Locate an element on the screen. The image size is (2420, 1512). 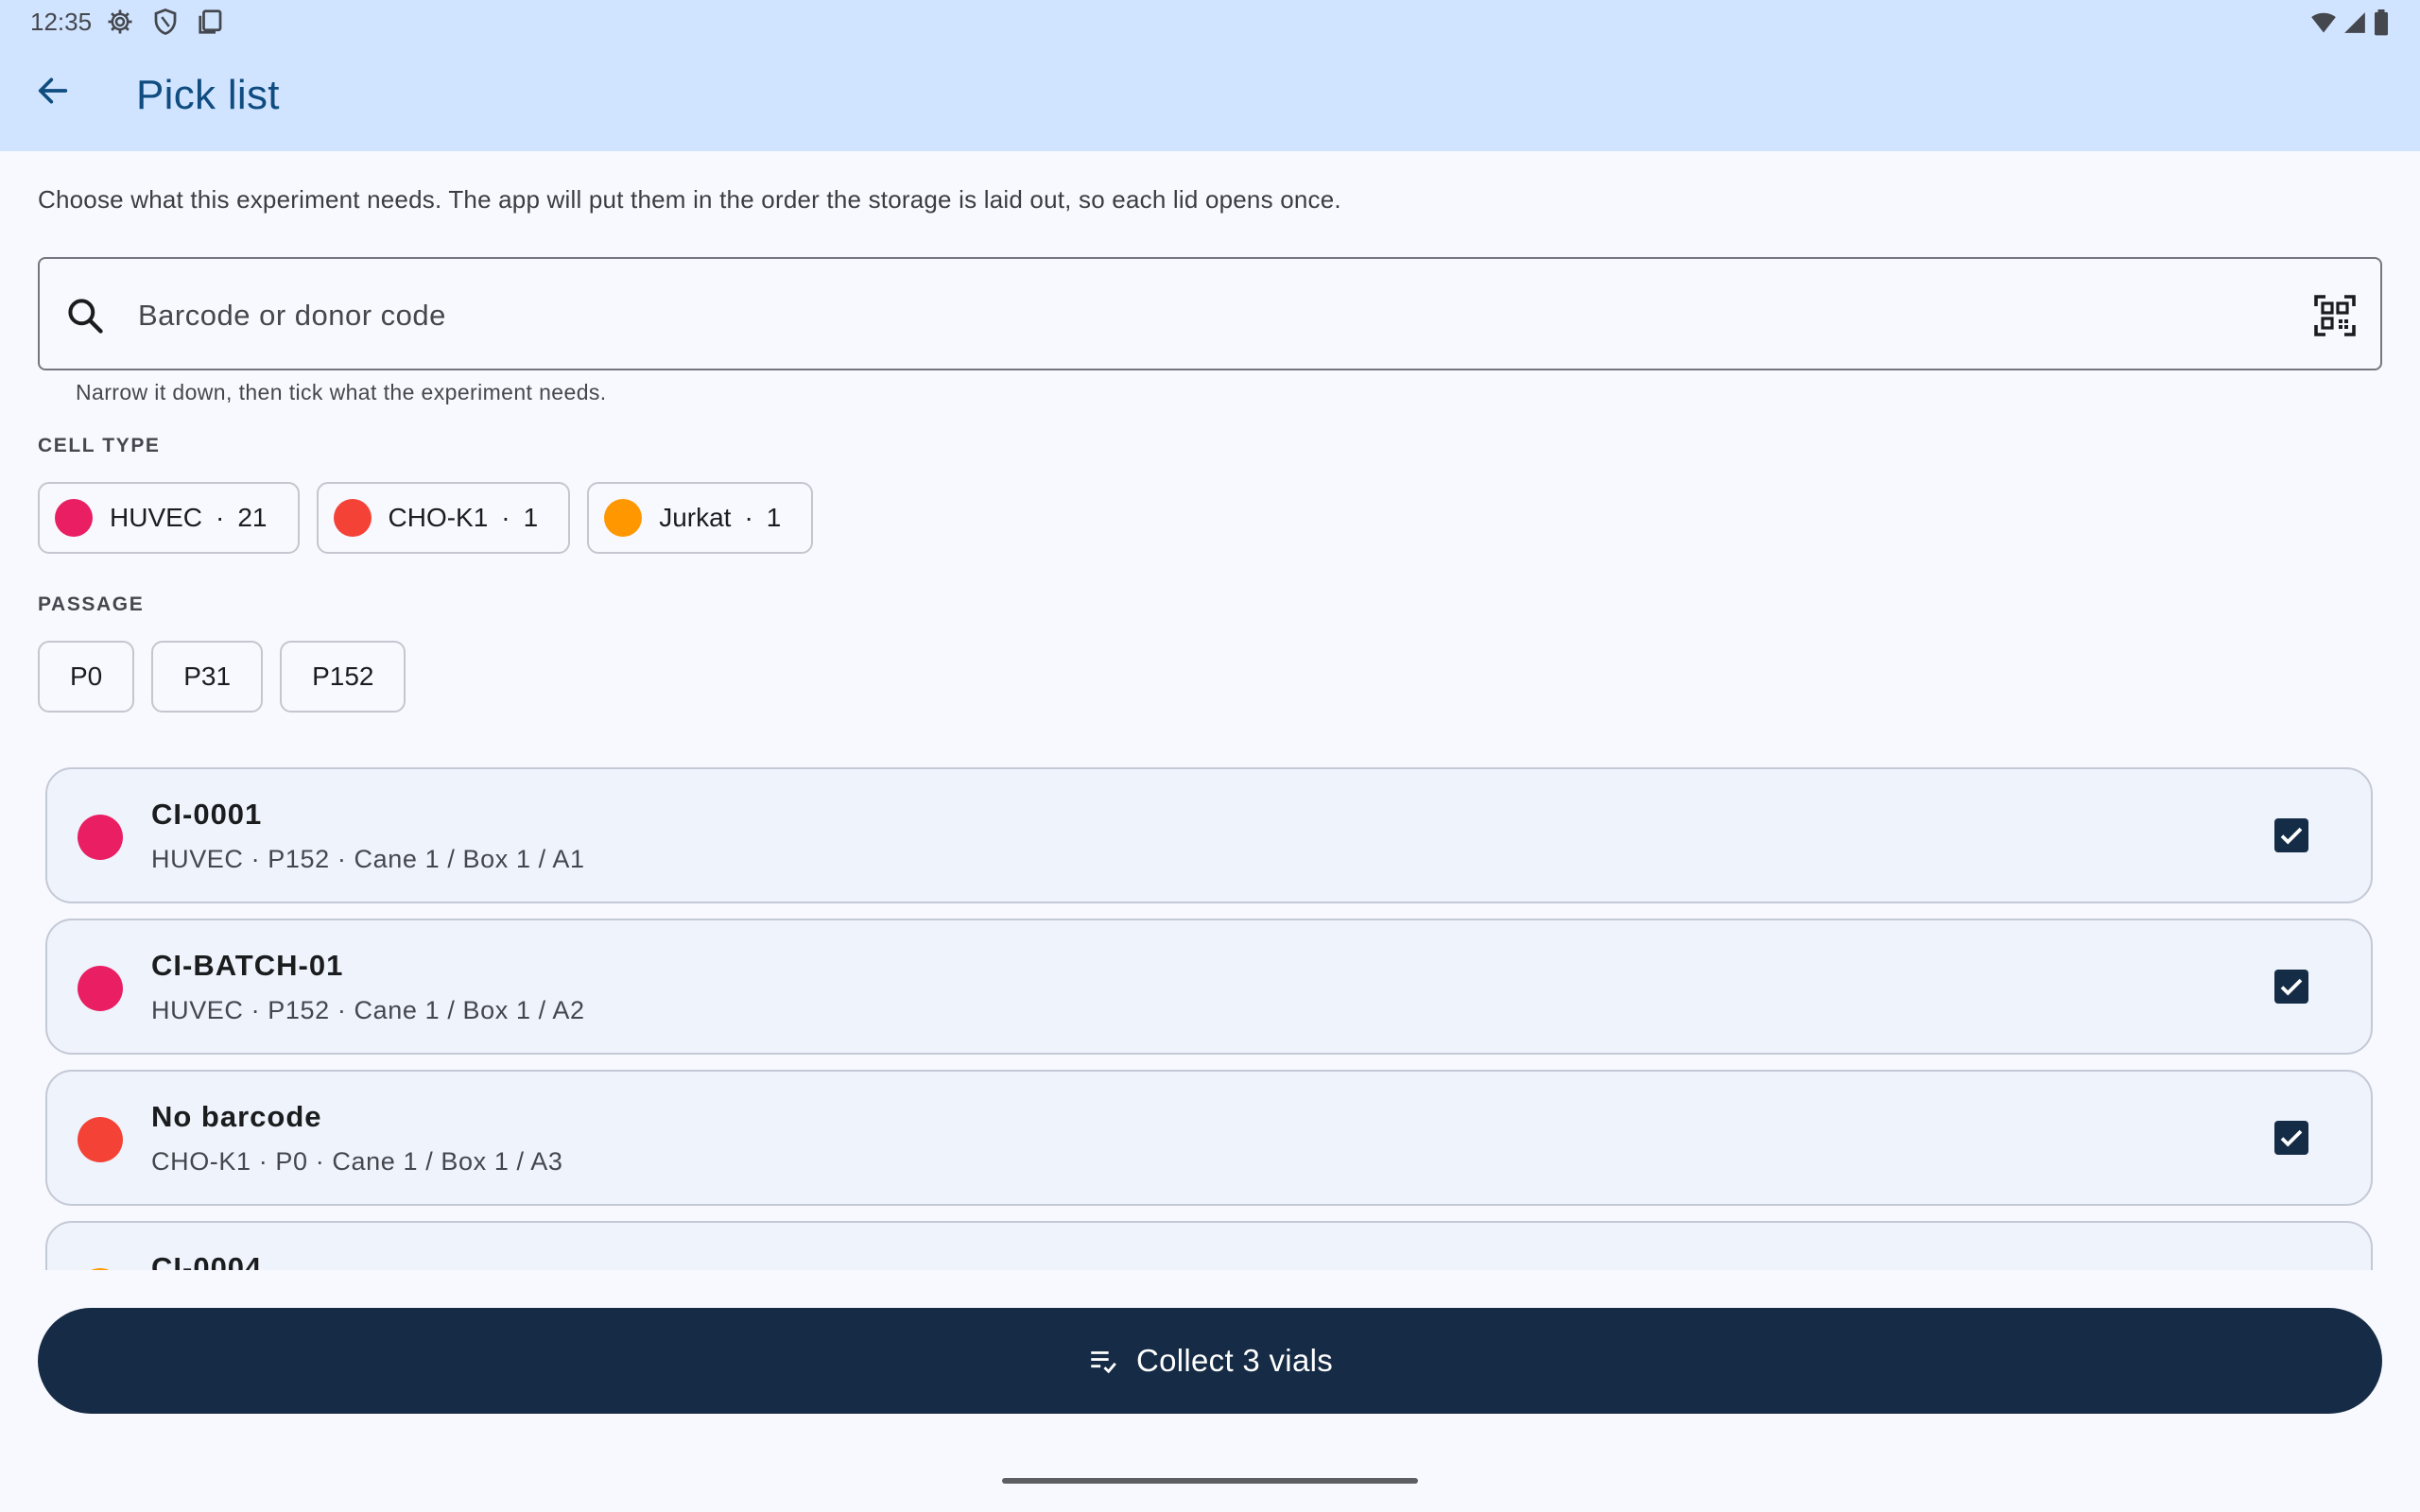
clipboard-icon is located at coordinates (210, 21).